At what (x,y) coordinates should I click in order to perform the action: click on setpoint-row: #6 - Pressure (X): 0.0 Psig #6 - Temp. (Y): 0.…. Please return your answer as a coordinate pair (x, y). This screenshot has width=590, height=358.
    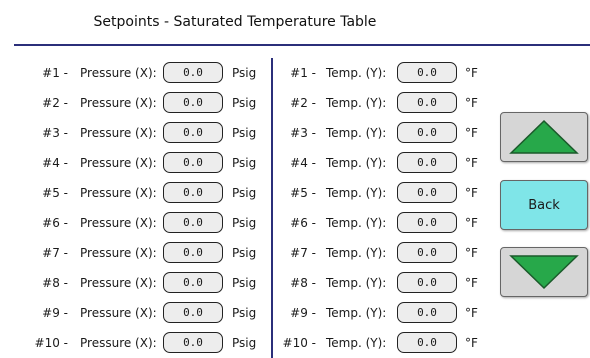
    Looking at the image, I should click on (240, 223).